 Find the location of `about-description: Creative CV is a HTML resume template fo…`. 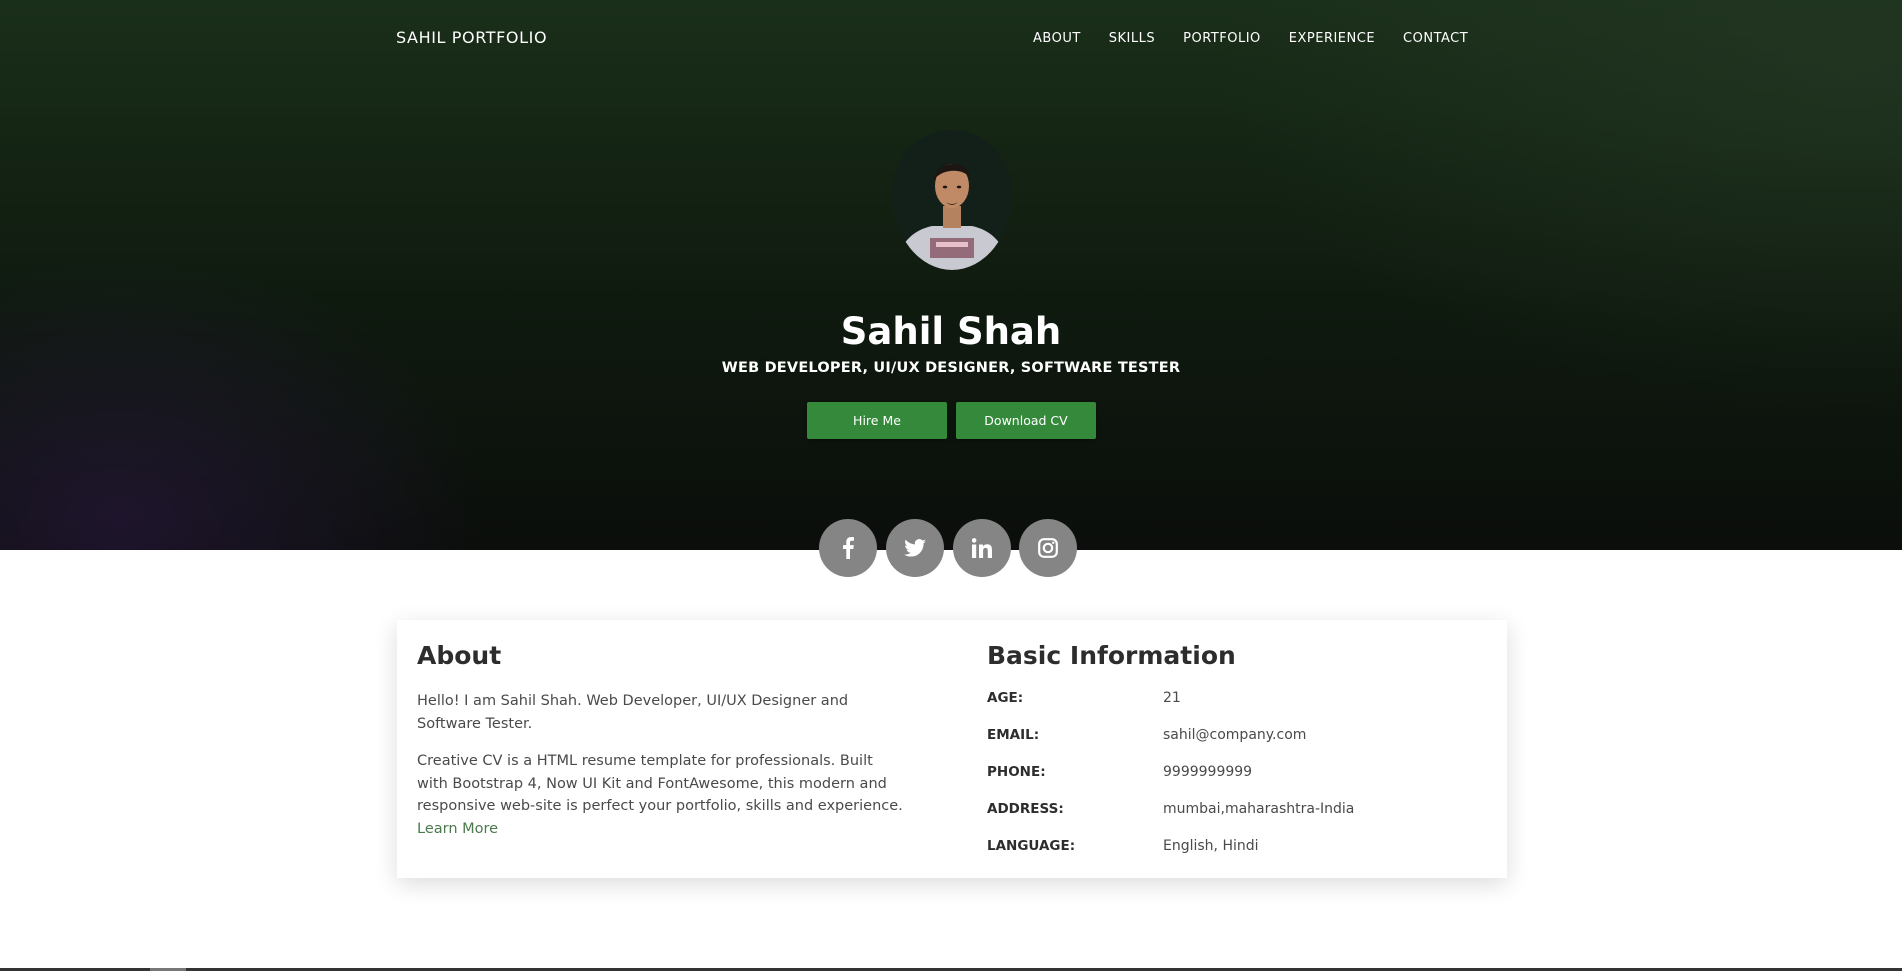

about-description: Creative CV is a HTML resume template fo… is located at coordinates (662, 795).